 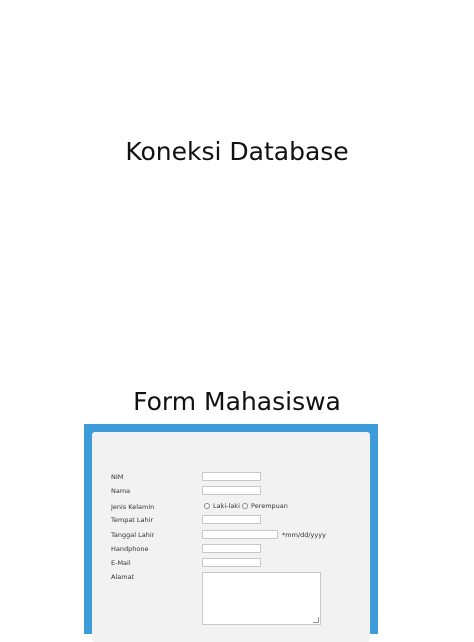 What do you see at coordinates (261, 598) in the screenshot?
I see `alamat-textarea` at bounding box center [261, 598].